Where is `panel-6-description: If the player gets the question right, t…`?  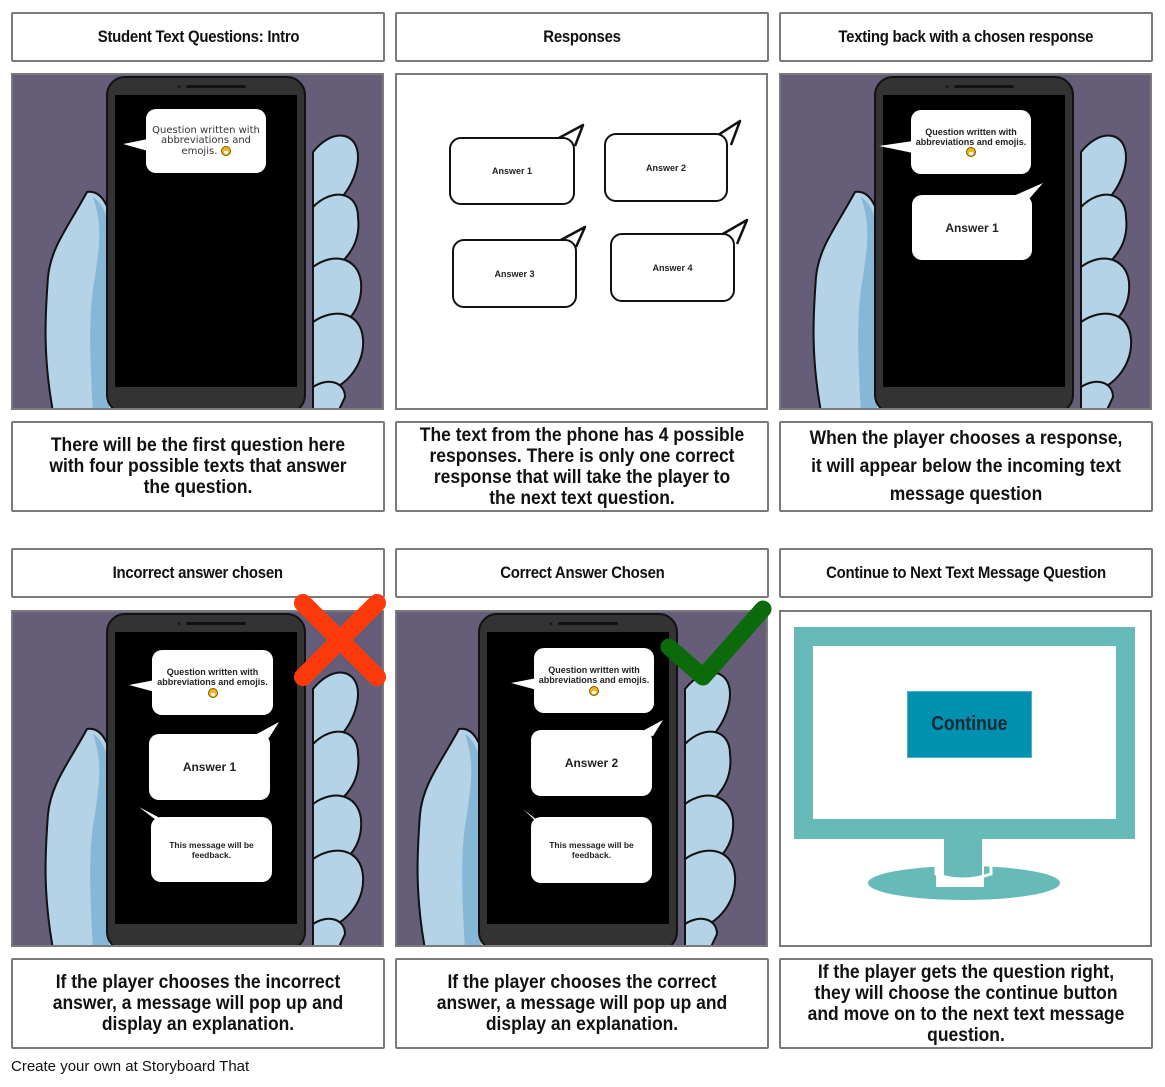 panel-6-description: If the player gets the question right, t… is located at coordinates (966, 1003).